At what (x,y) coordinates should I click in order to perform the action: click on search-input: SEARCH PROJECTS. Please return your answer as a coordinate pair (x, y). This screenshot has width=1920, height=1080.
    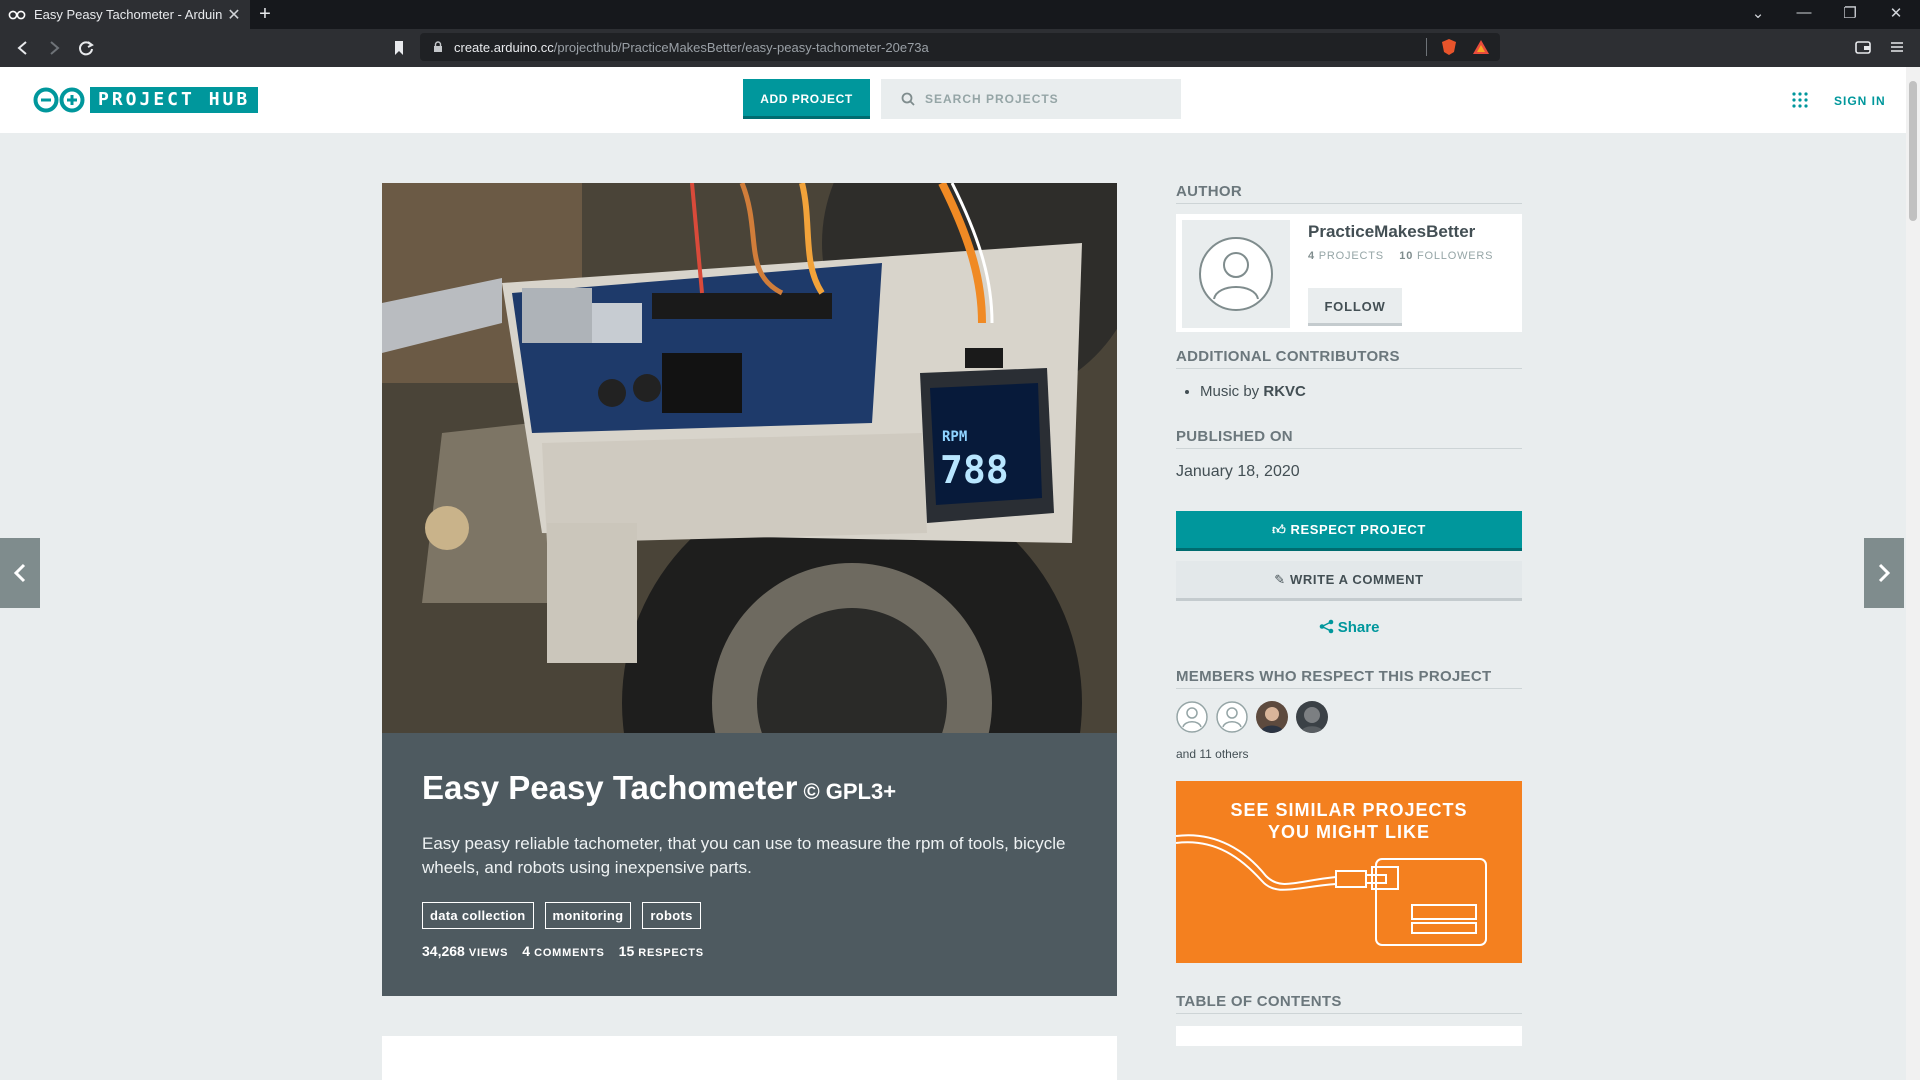
    Looking at the image, I should click on (1031, 99).